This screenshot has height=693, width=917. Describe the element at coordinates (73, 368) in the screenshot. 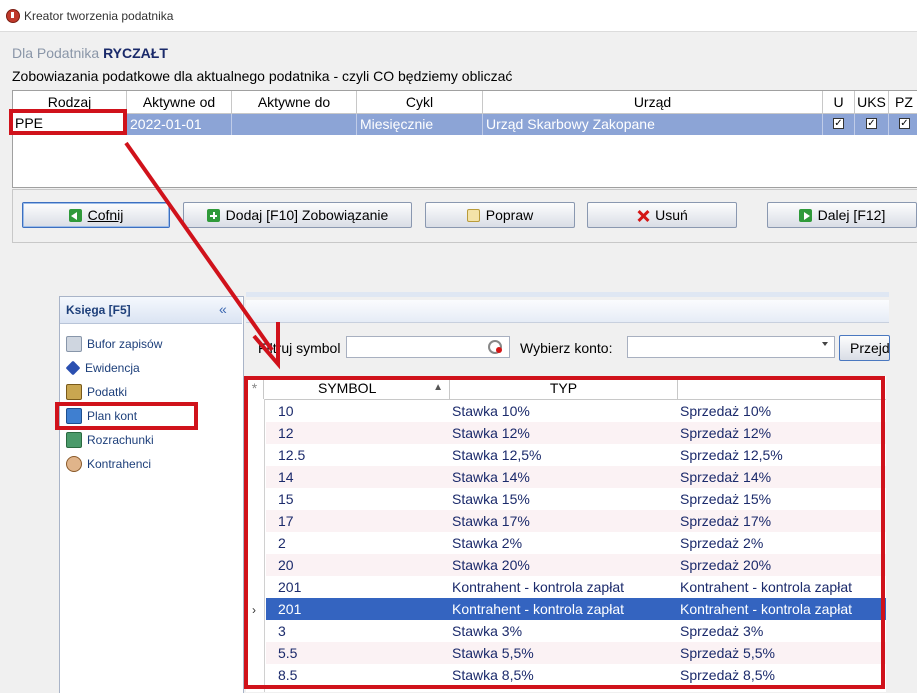

I see `diamond-icon` at that location.